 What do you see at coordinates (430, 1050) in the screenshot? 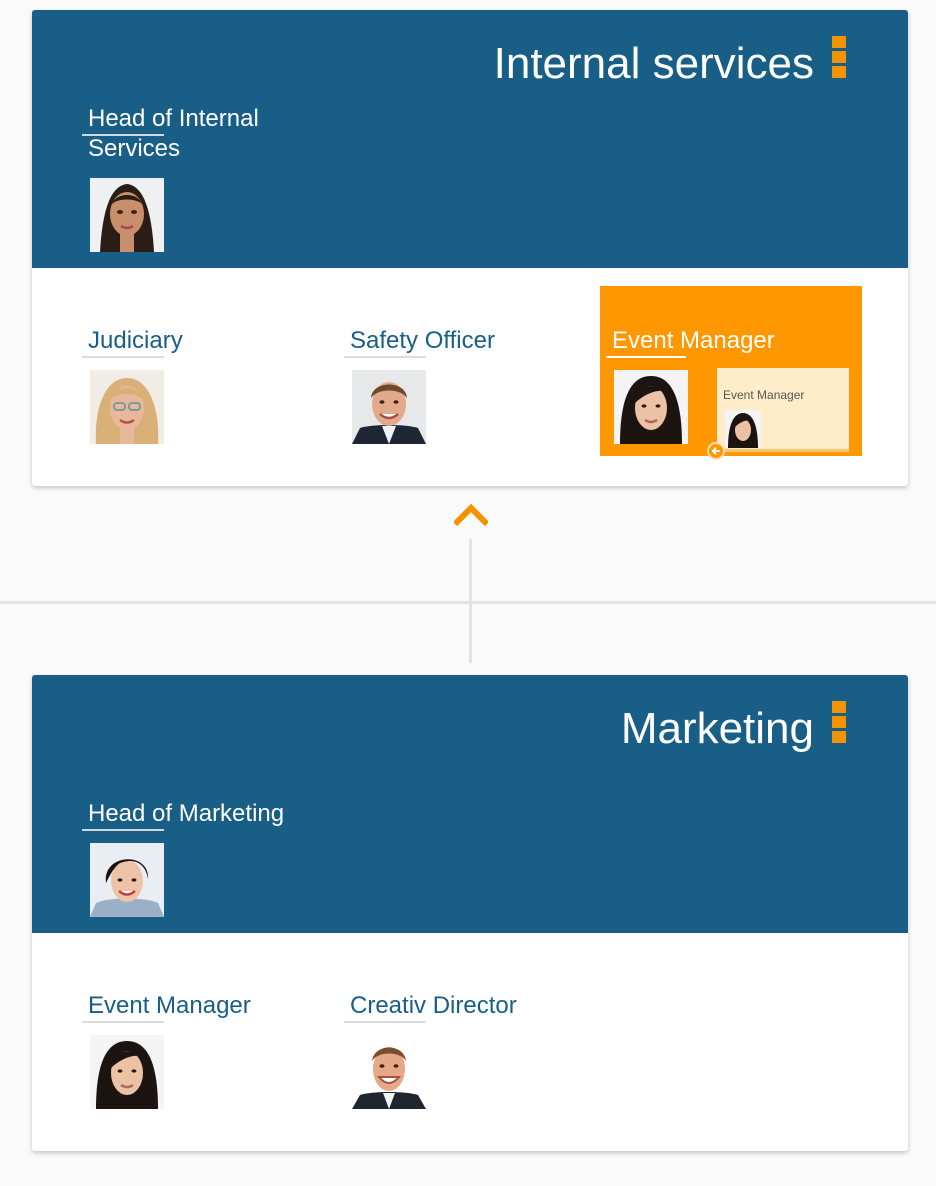
I see `member-creativ-director: Creativ Director` at bounding box center [430, 1050].